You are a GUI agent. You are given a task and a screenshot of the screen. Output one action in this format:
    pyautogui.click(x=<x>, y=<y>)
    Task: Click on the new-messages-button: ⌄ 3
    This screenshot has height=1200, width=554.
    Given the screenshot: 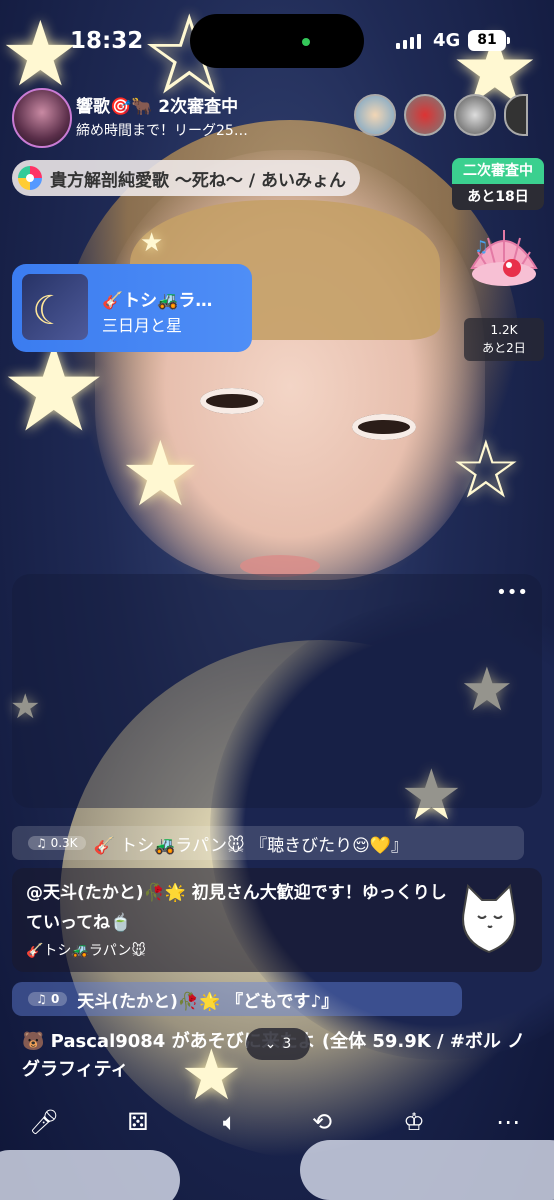 What is the action you would take?
    pyautogui.click(x=278, y=1044)
    